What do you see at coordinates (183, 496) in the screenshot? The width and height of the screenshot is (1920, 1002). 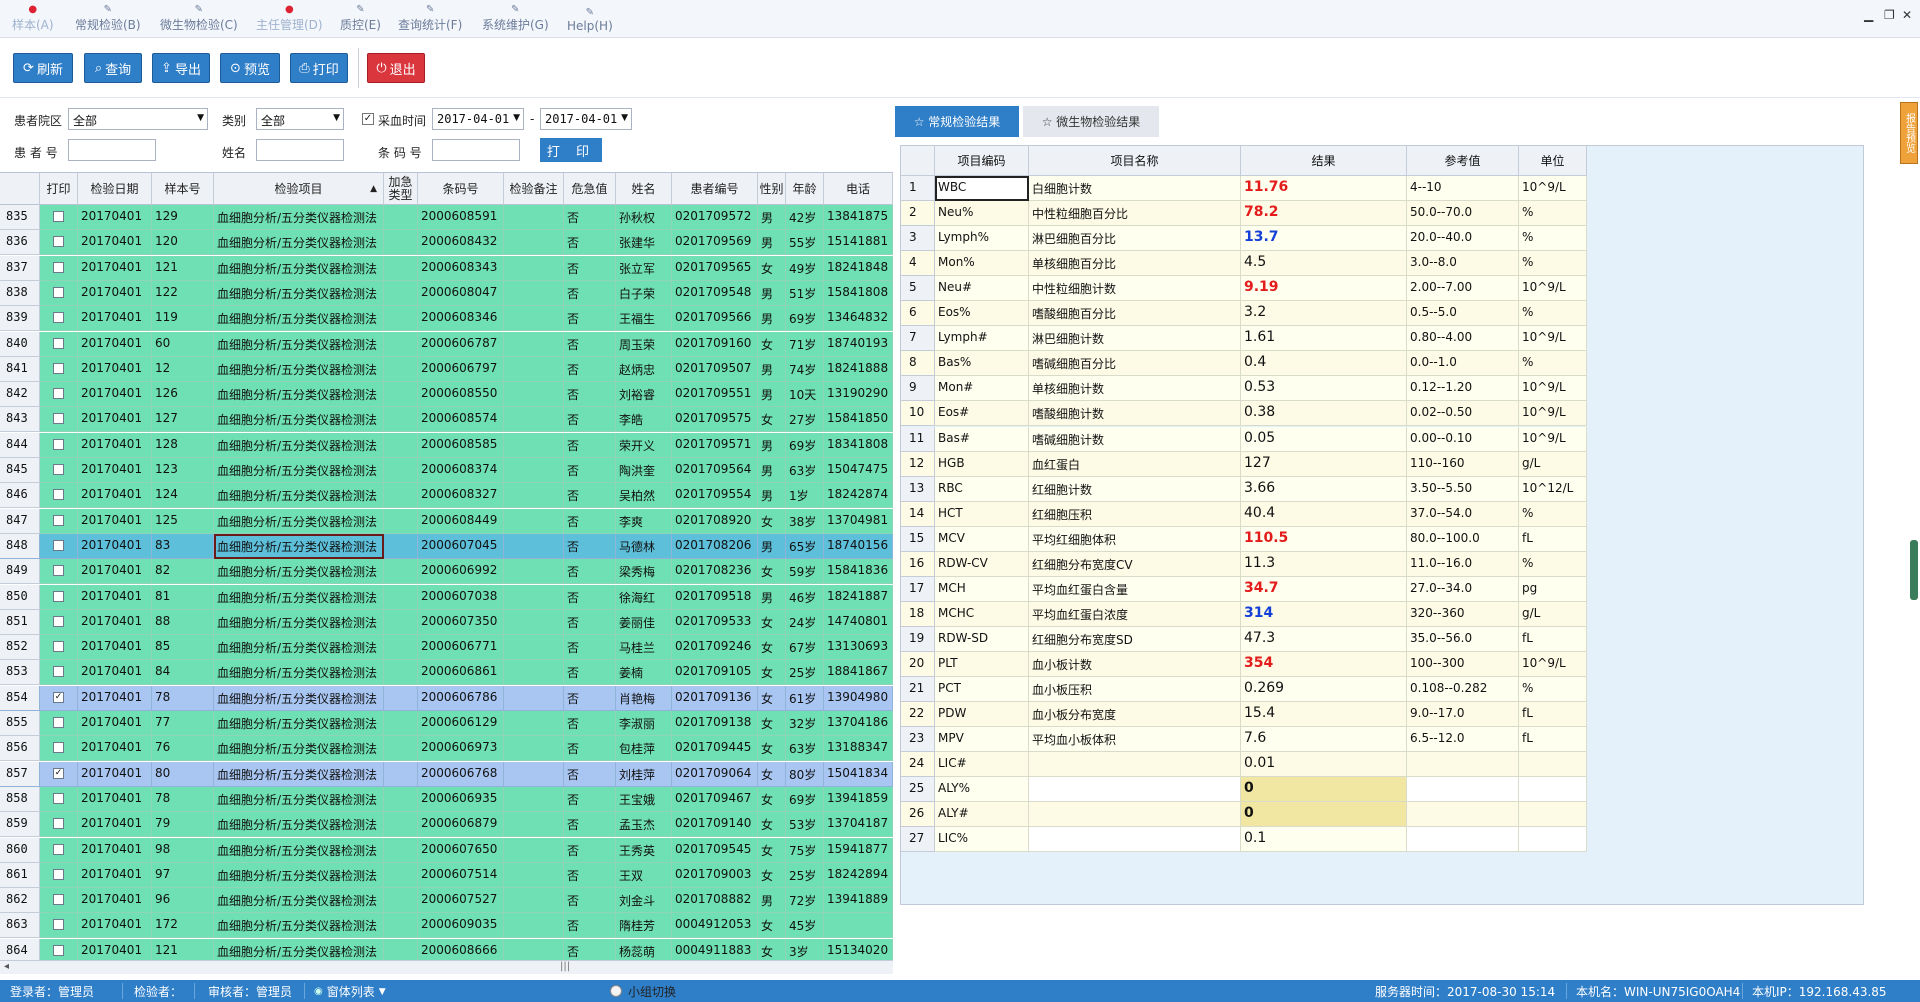 I see `cell-sample: 124` at bounding box center [183, 496].